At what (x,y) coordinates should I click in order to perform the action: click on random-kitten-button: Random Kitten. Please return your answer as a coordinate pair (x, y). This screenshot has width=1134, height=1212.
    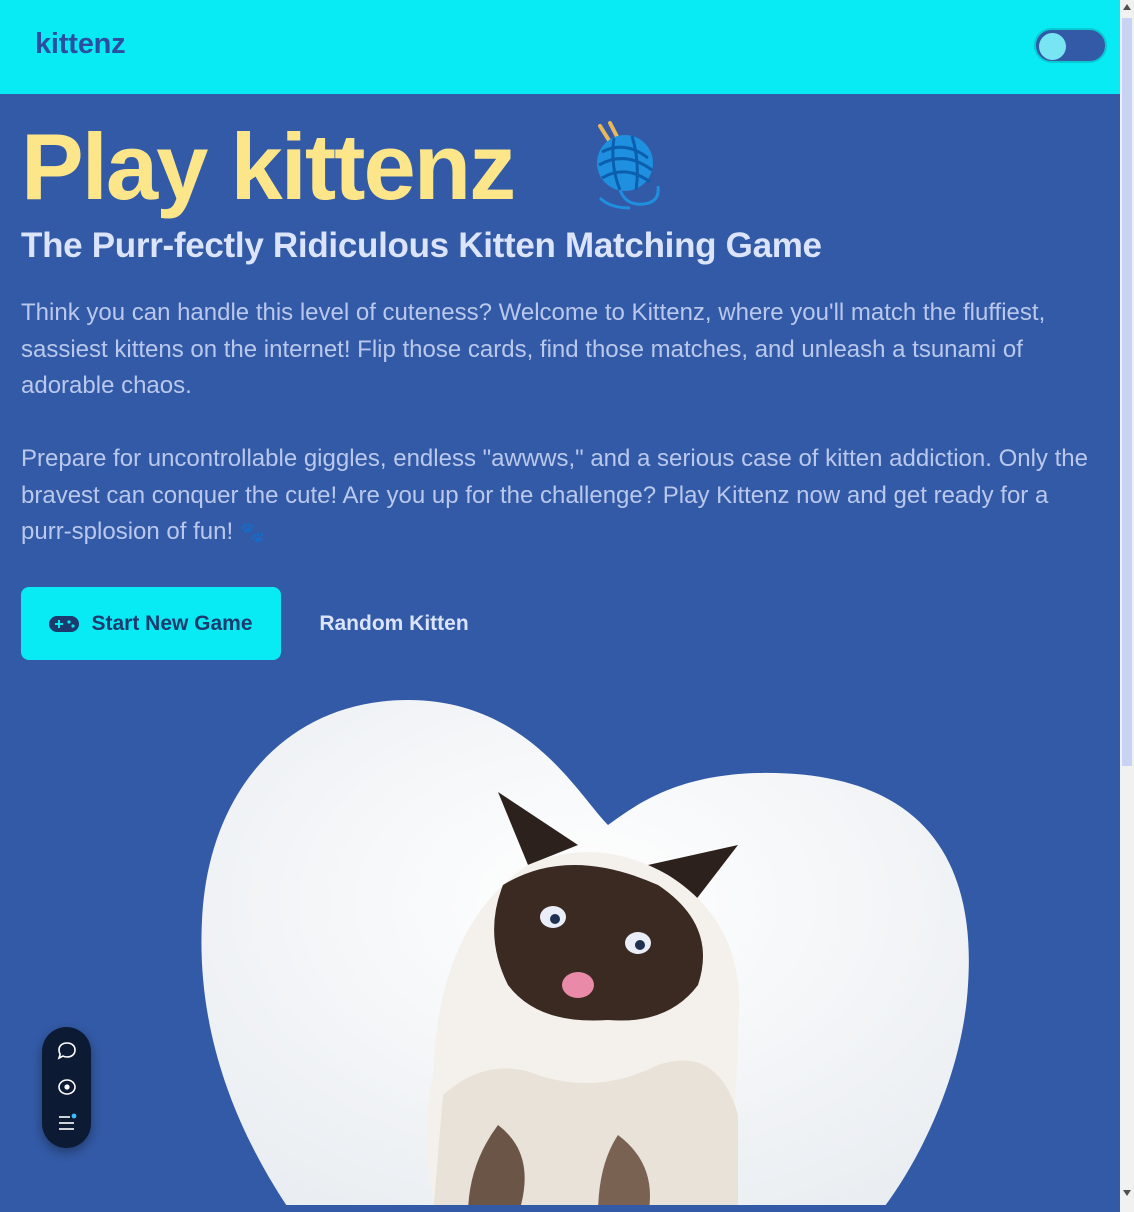
    Looking at the image, I should click on (394, 623).